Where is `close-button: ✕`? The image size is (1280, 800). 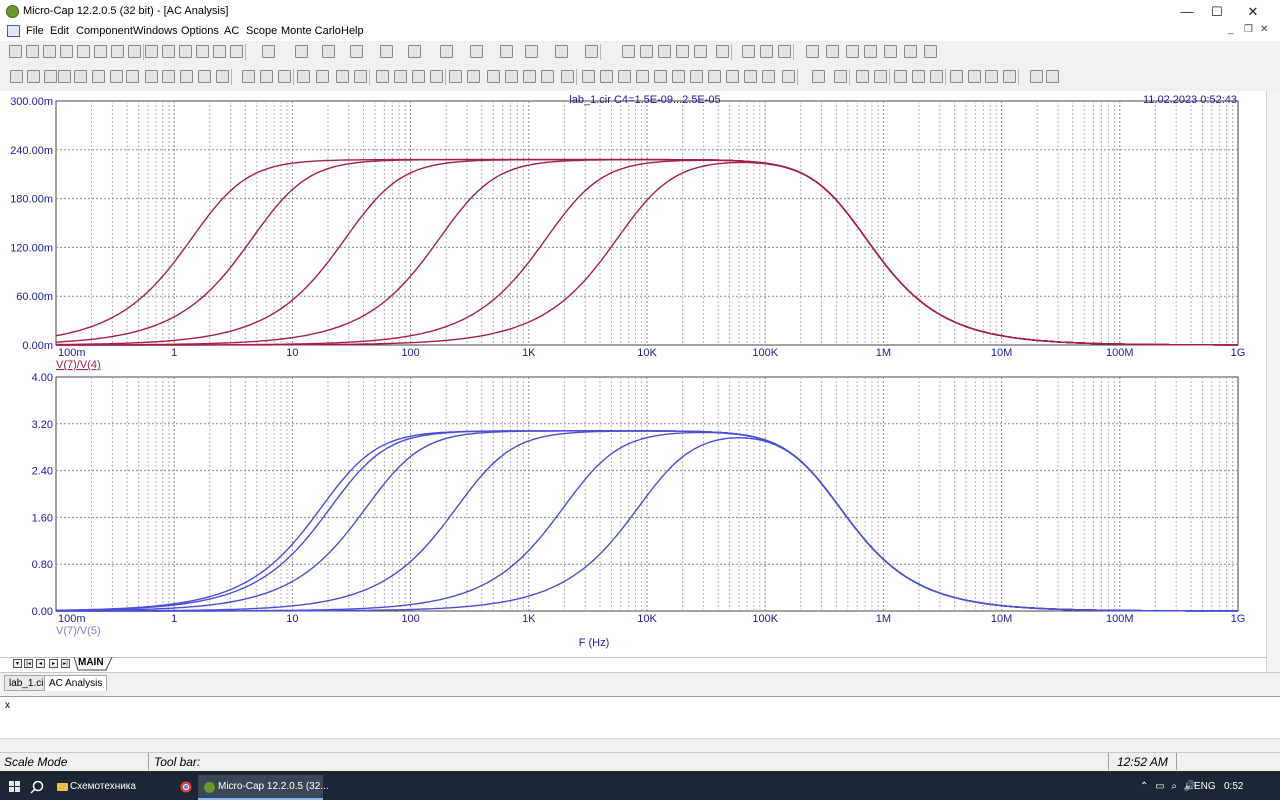
close-button: ✕ is located at coordinates (1253, 11).